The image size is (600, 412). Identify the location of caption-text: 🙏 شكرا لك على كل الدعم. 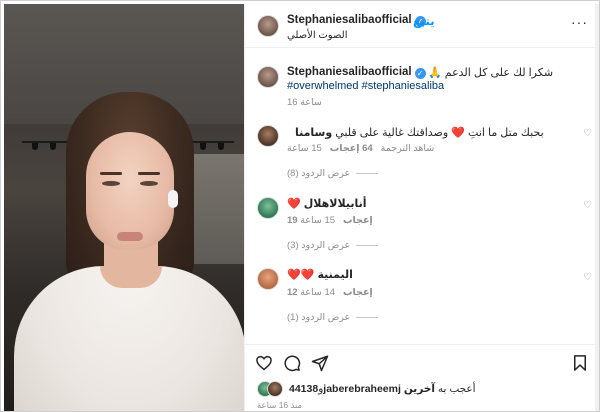
(491, 73).